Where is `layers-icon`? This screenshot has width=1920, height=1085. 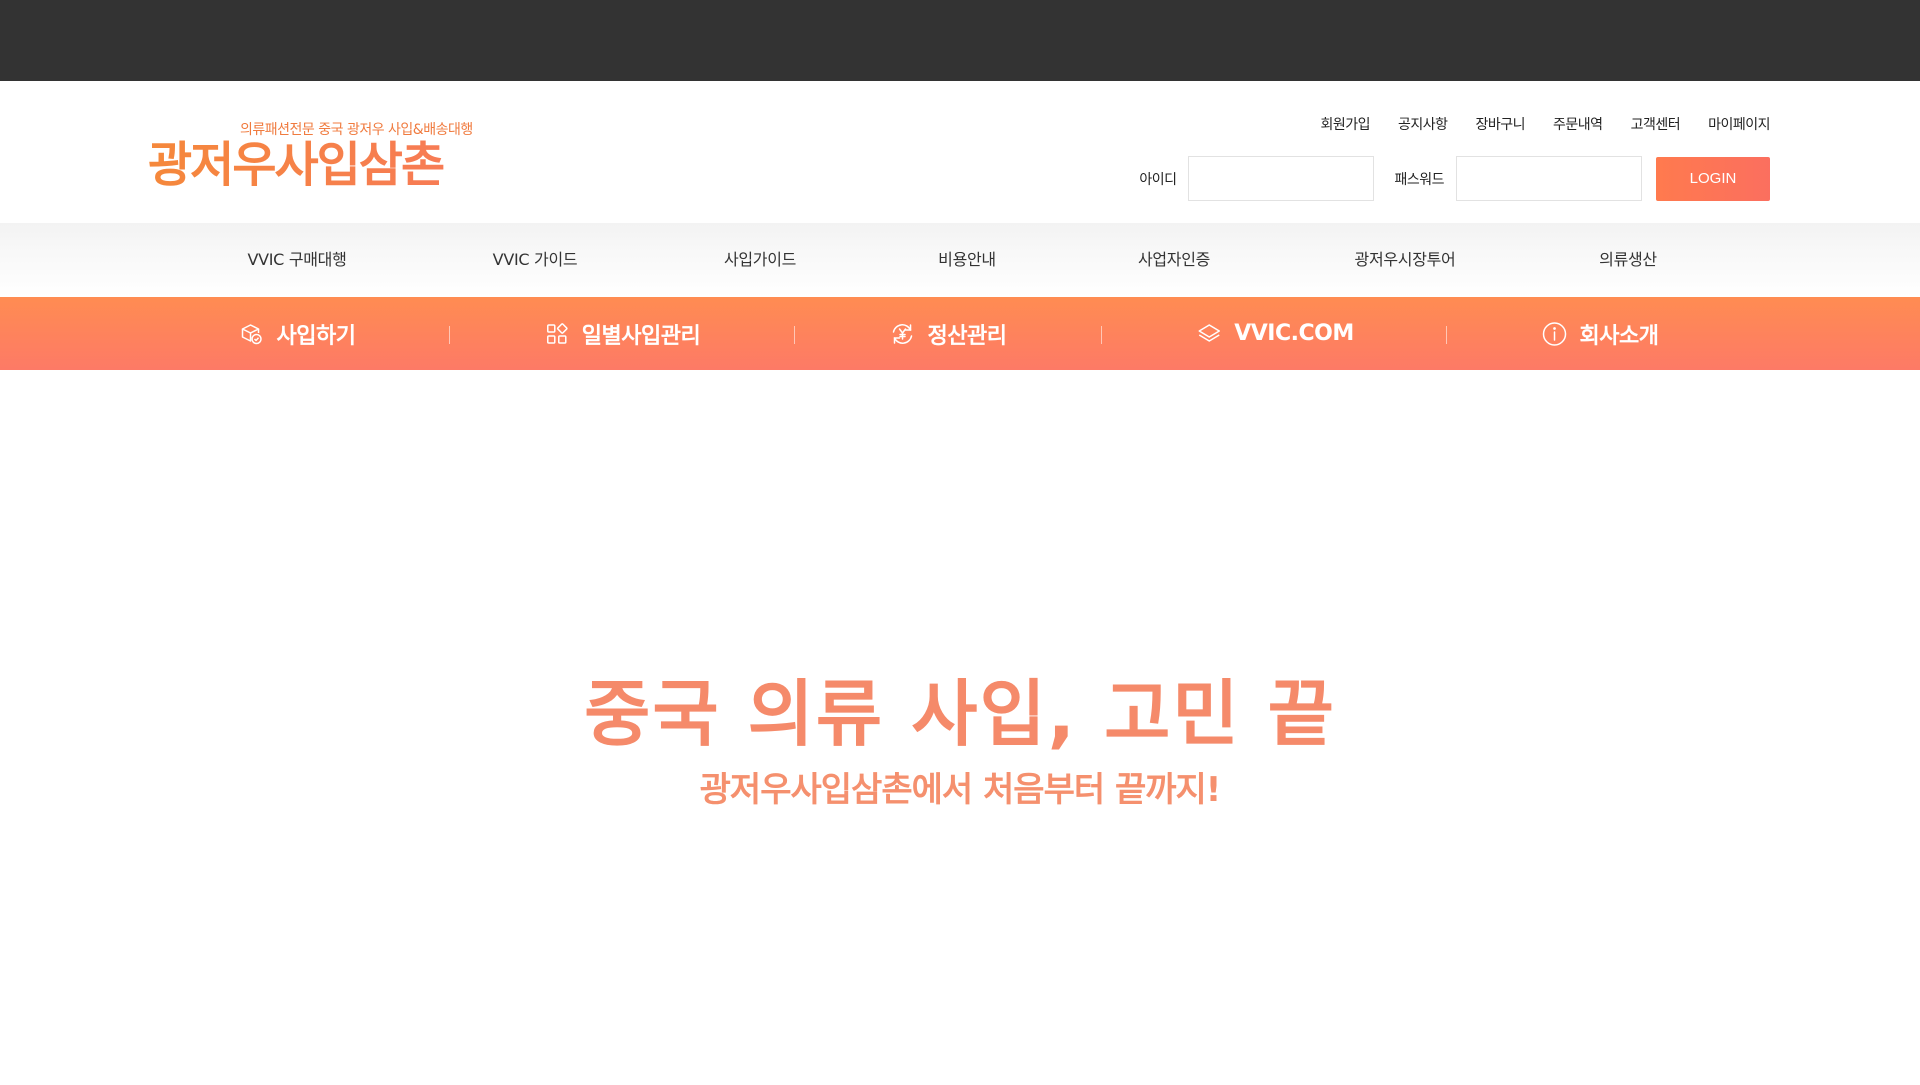 layers-icon is located at coordinates (1209, 334).